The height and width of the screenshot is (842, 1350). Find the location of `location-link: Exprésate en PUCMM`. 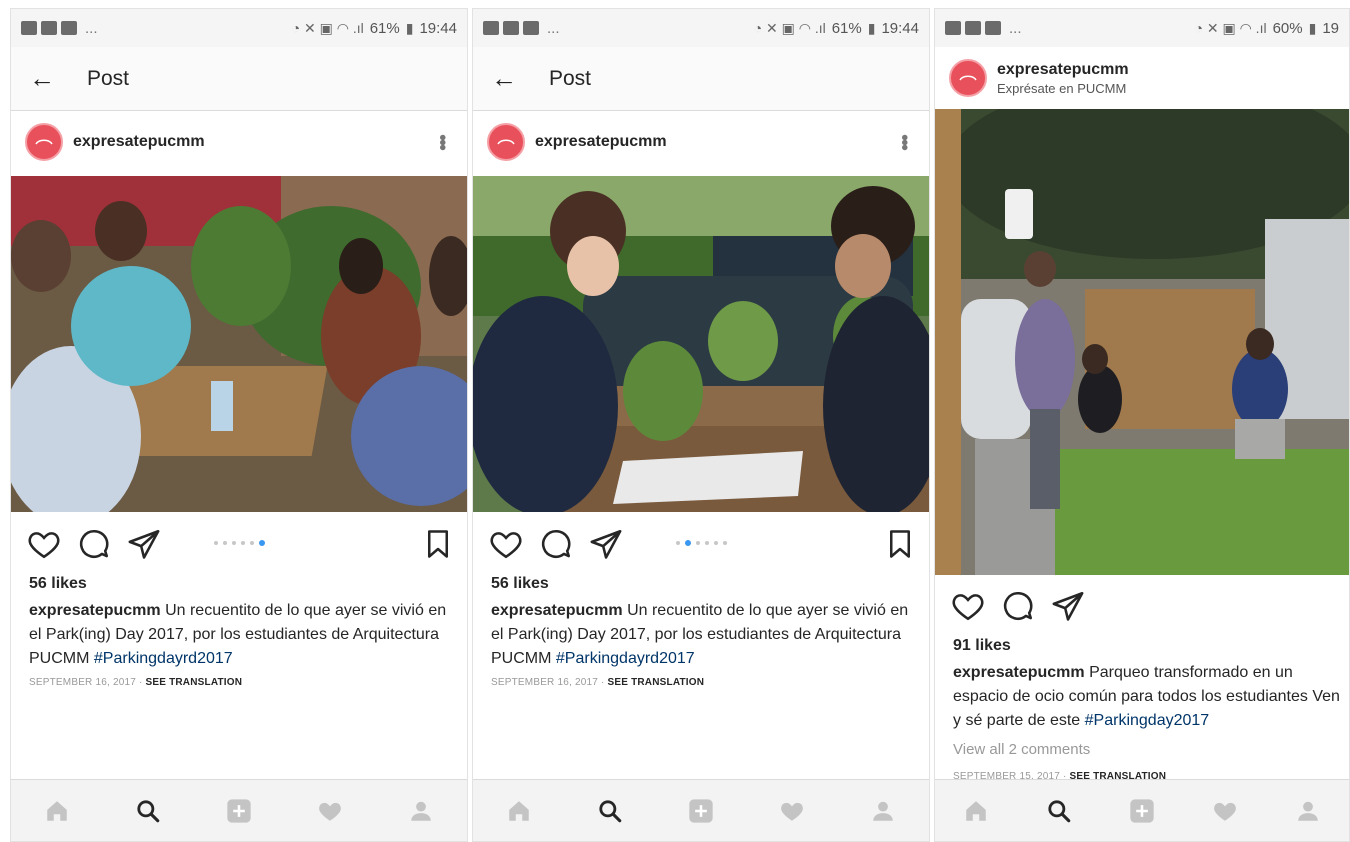

location-link: Exprésate en PUCMM is located at coordinates (1063, 88).